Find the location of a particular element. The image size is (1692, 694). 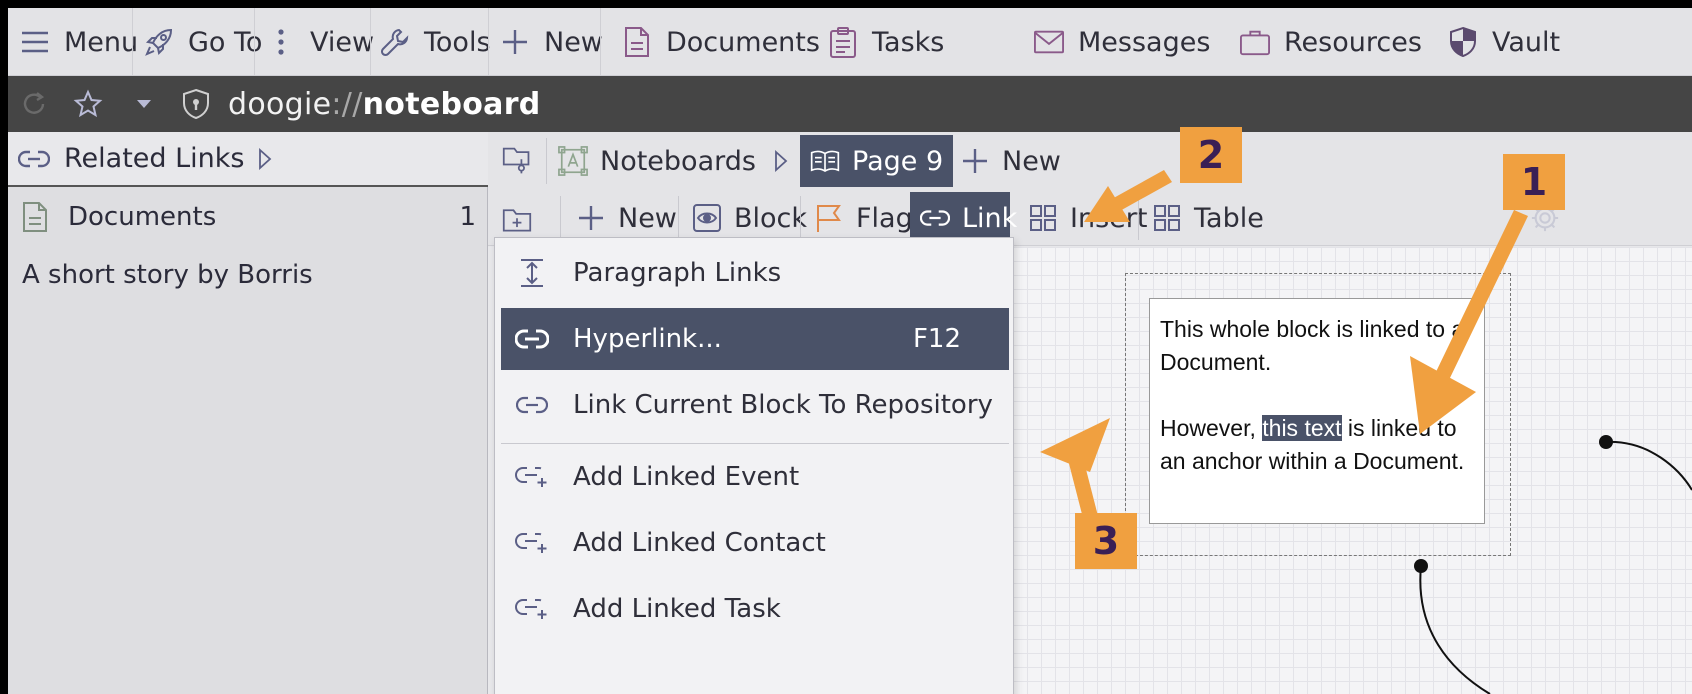

resources-label: Resources is located at coordinates (1353, 42).